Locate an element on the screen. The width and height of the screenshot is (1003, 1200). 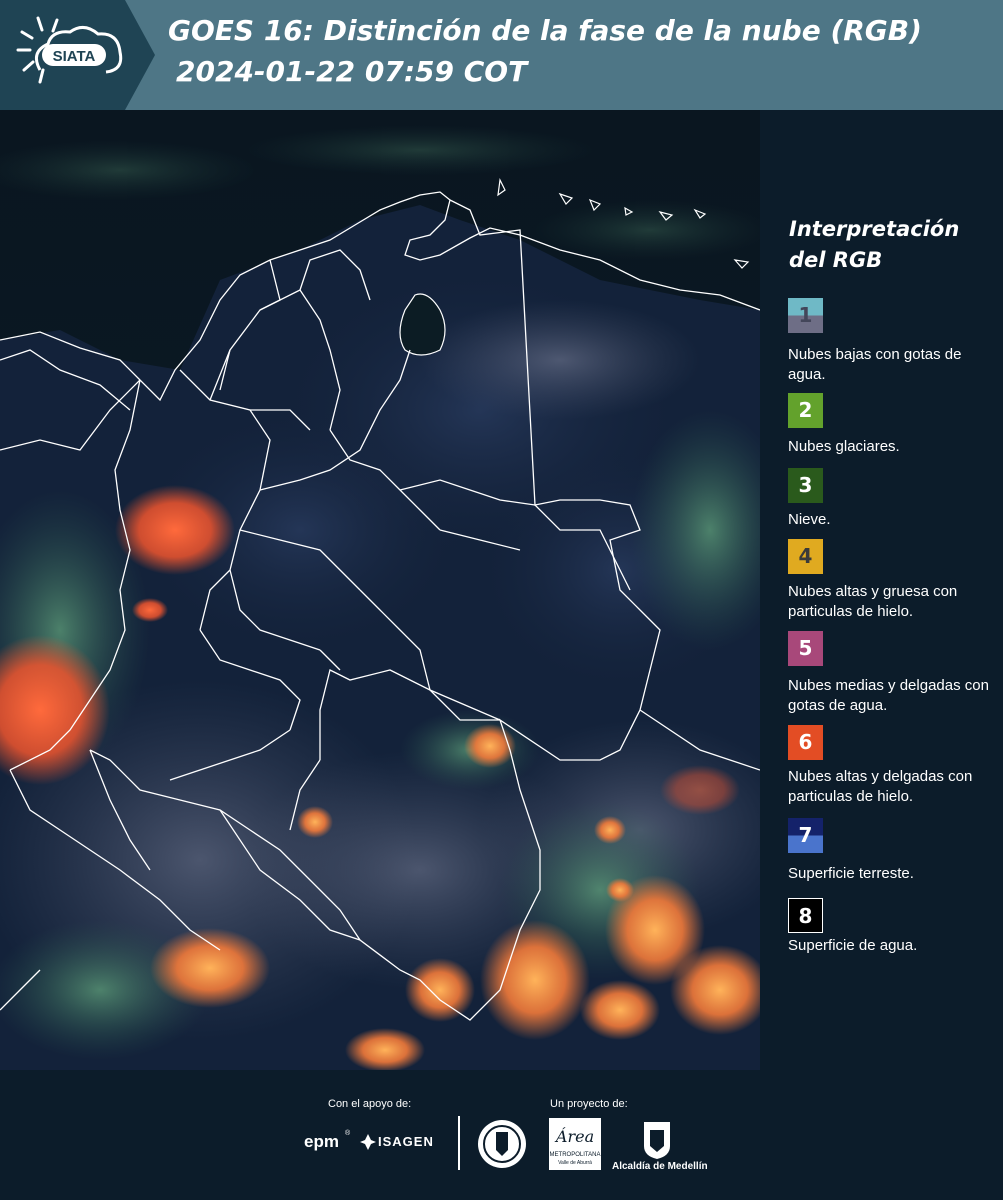
support-label: Con el apoyo de: is located at coordinates (370, 1104).